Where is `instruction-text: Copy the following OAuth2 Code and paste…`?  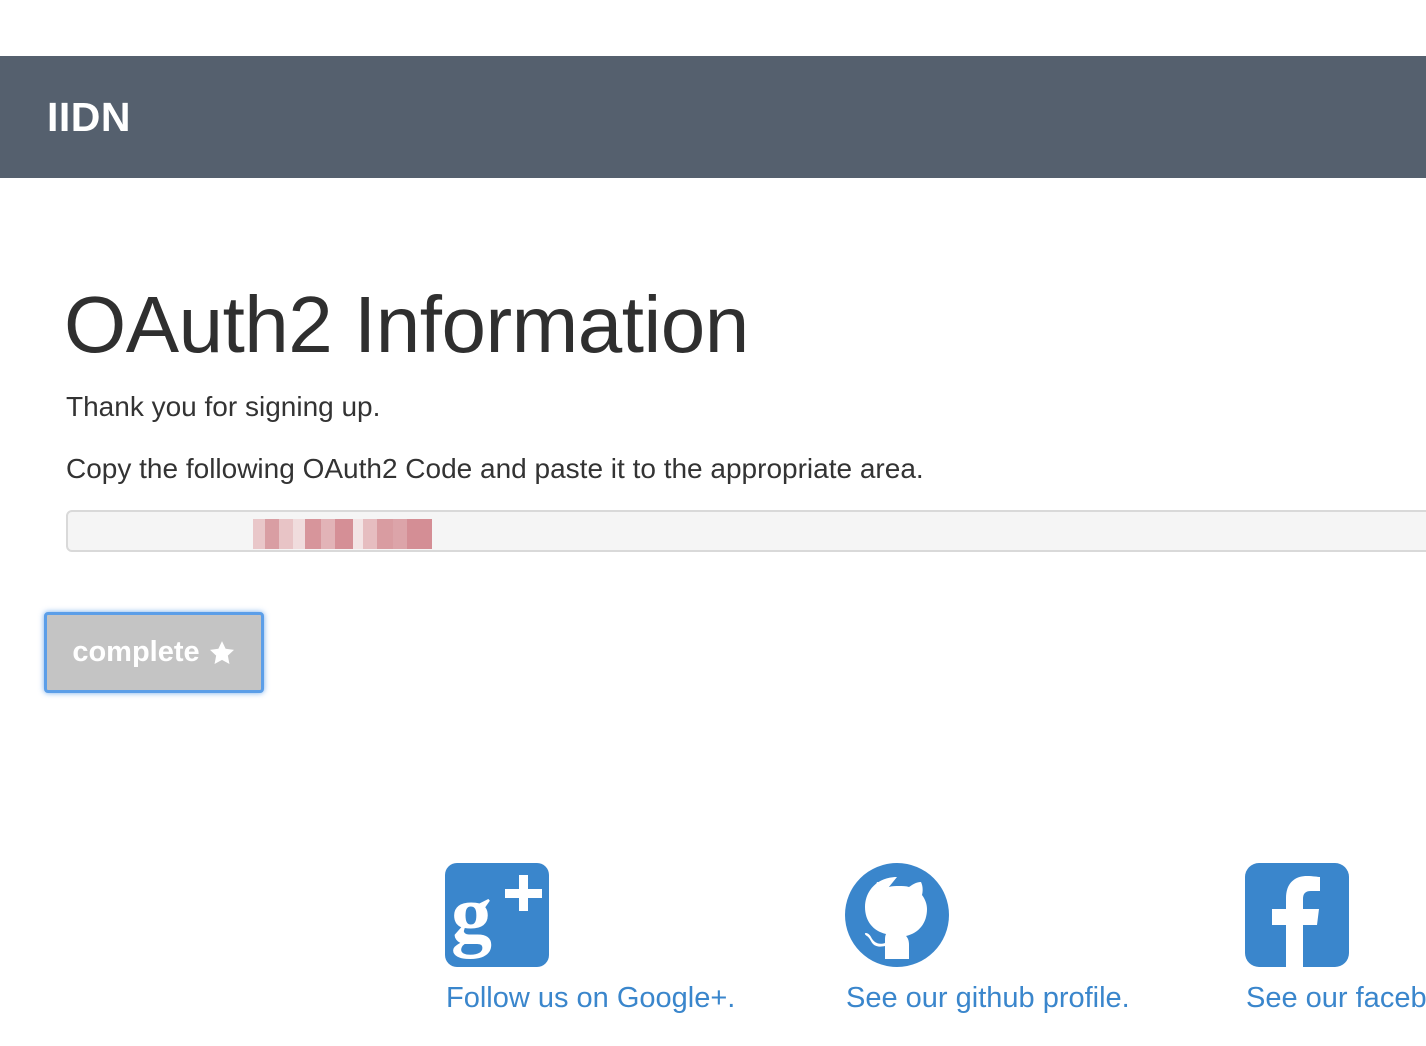 instruction-text: Copy the following OAuth2 Code and paste… is located at coordinates (495, 468).